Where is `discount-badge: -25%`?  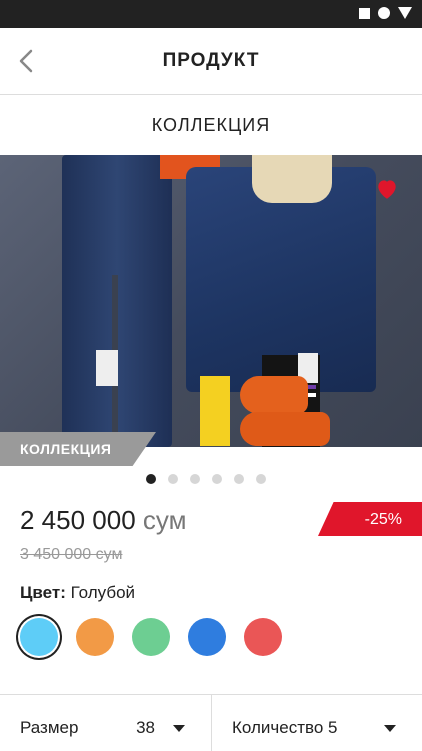 discount-badge: -25% is located at coordinates (370, 519).